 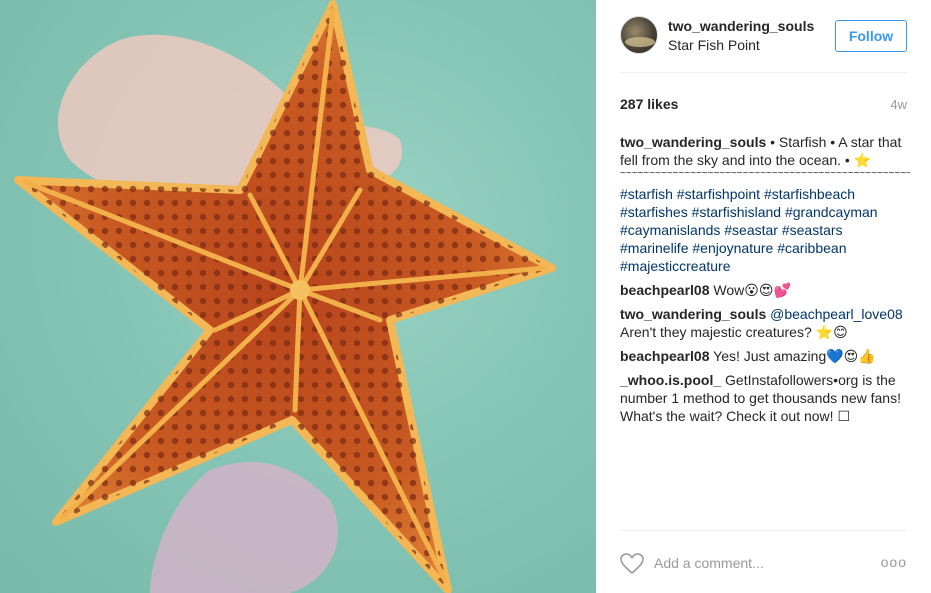 I want to click on bottom-hand, so click(x=244, y=527).